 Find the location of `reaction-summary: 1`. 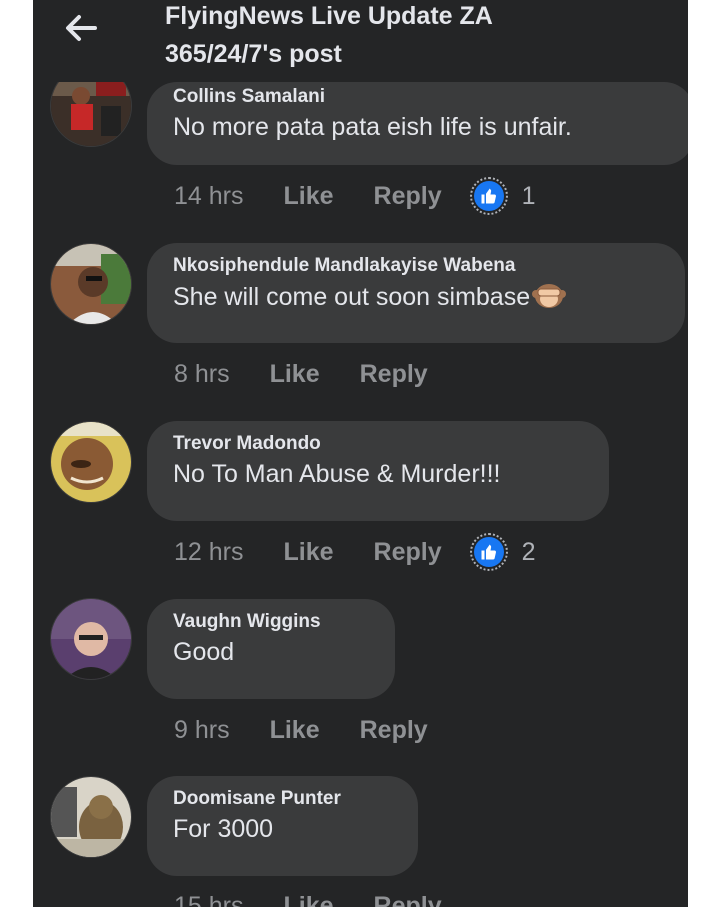

reaction-summary: 1 is located at coordinates (502, 196).